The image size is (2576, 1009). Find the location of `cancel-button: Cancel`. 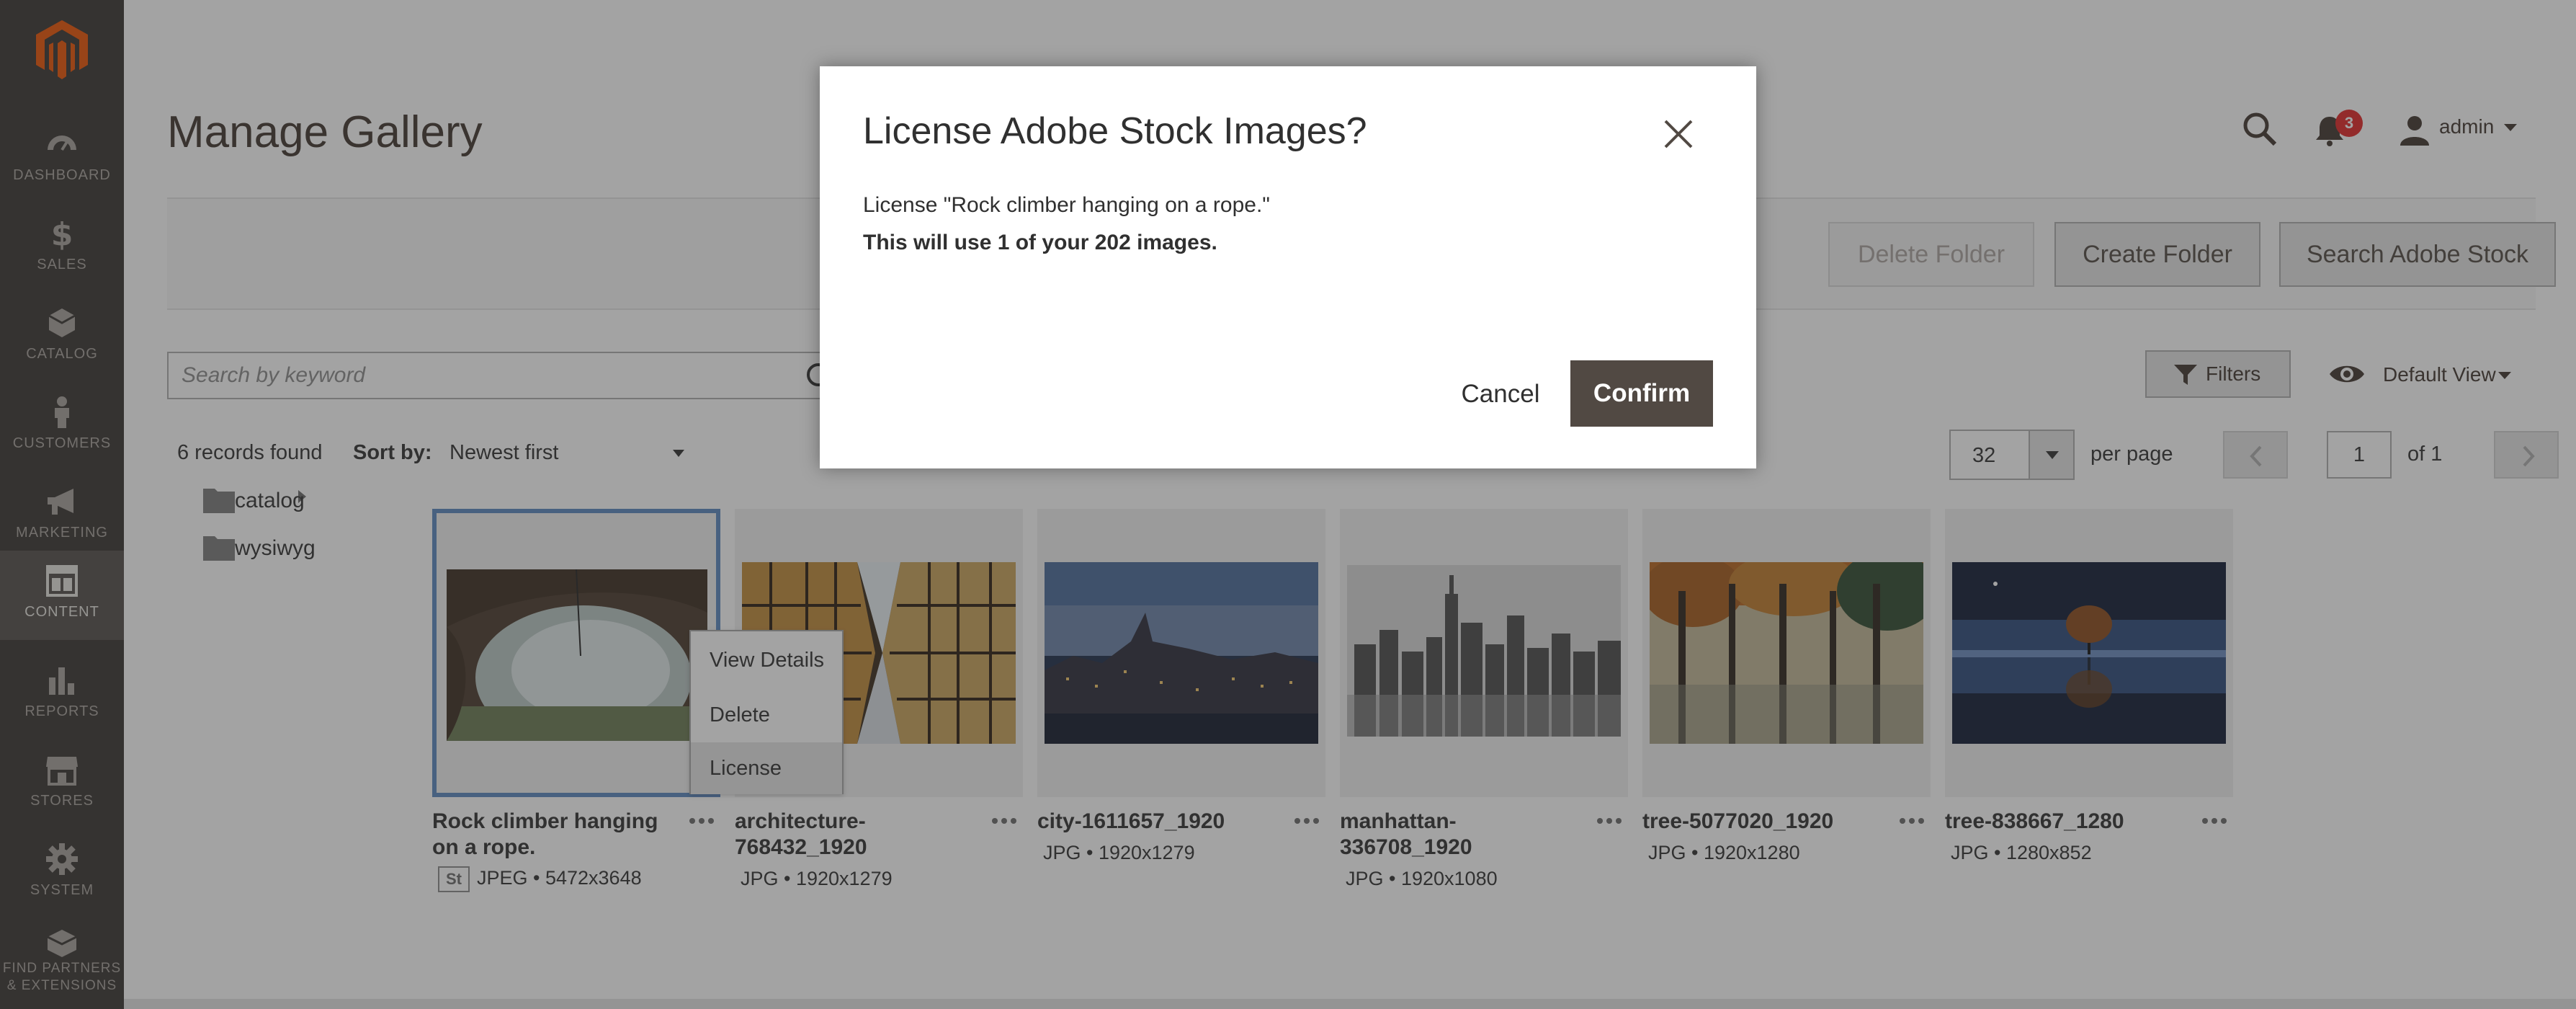

cancel-button: Cancel is located at coordinates (1500, 394).